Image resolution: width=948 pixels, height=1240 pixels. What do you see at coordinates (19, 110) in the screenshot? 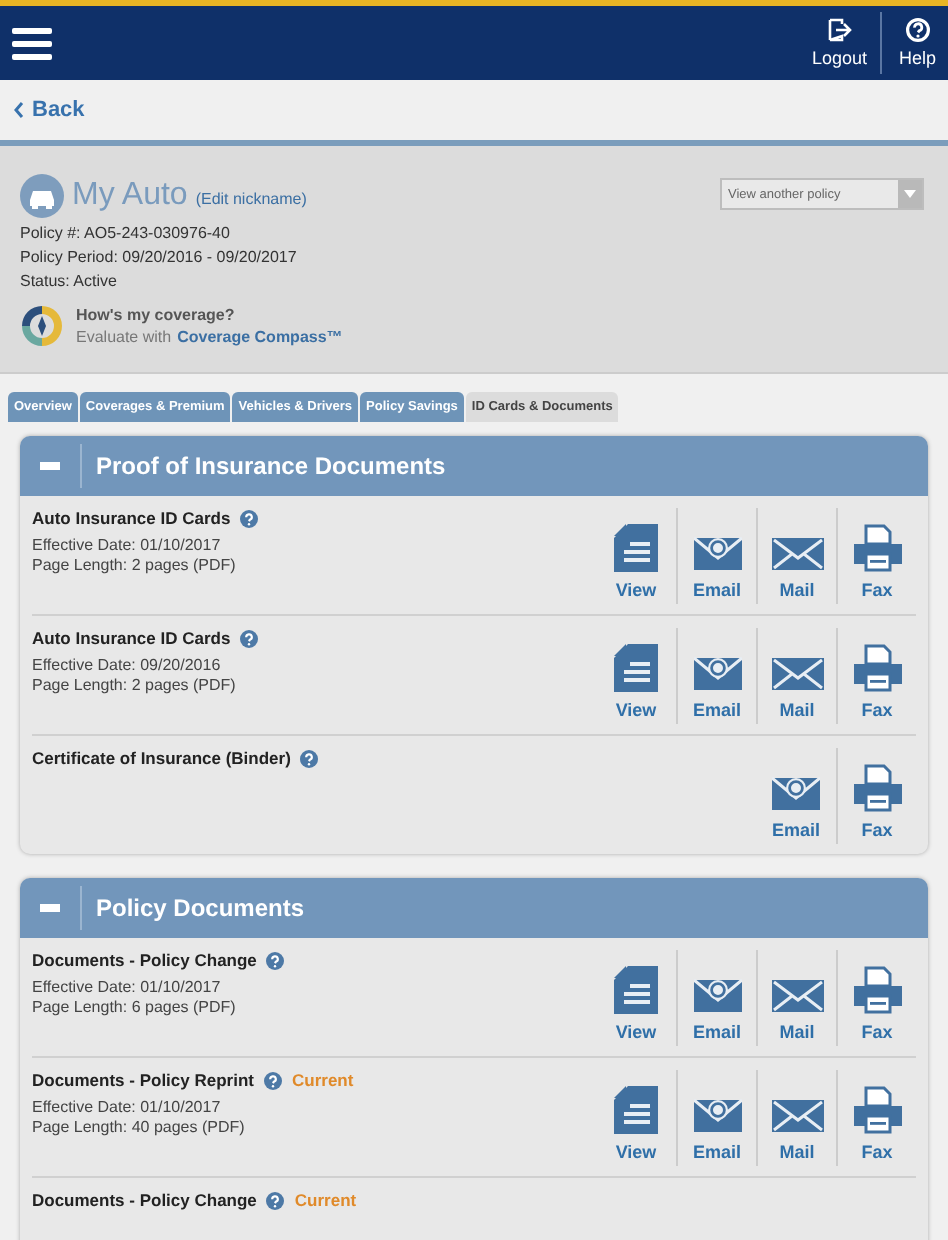
I see `chevron-left-icon` at bounding box center [19, 110].